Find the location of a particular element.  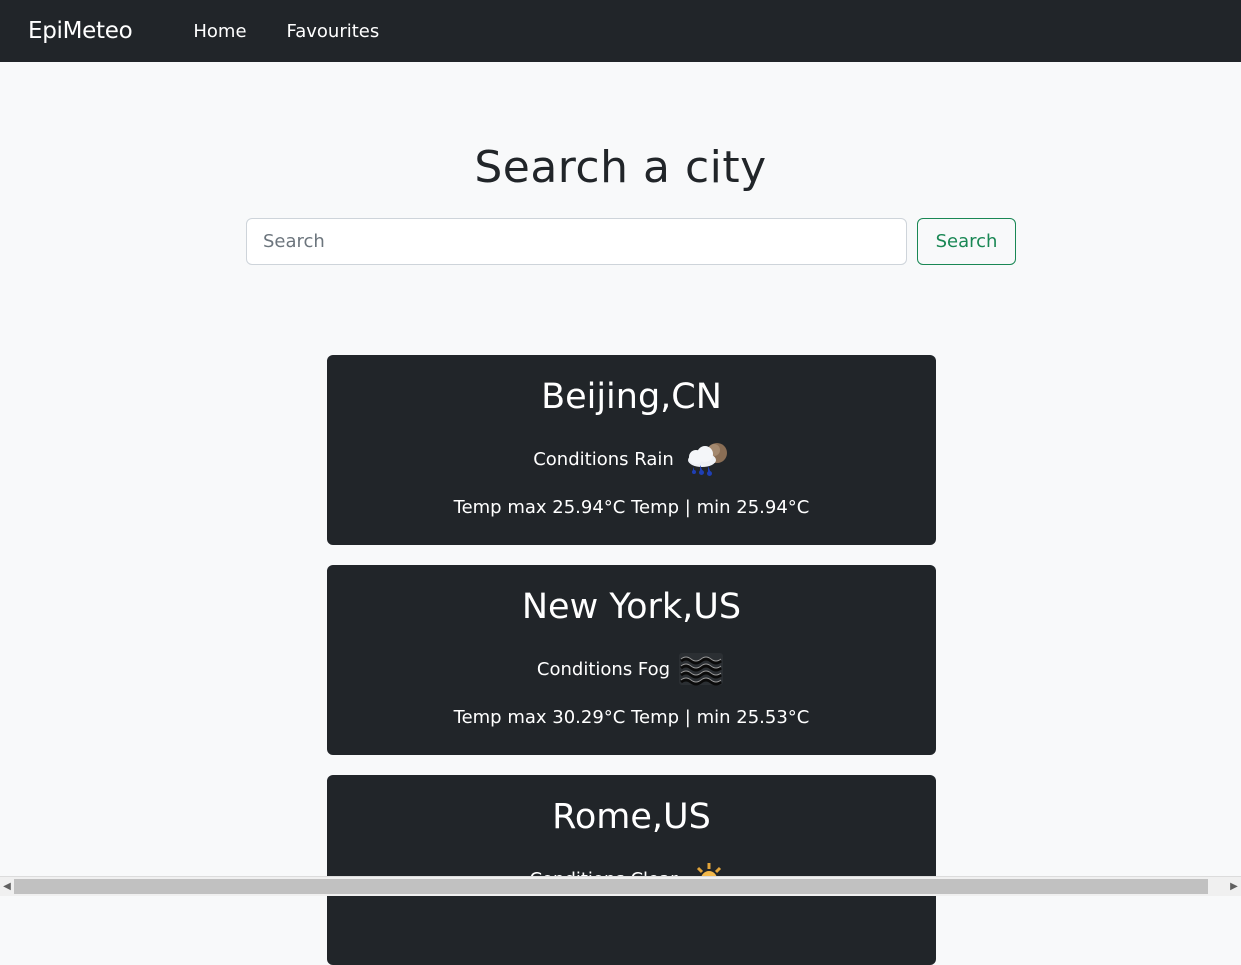

card-city: Beijing,CN is located at coordinates (631, 397).